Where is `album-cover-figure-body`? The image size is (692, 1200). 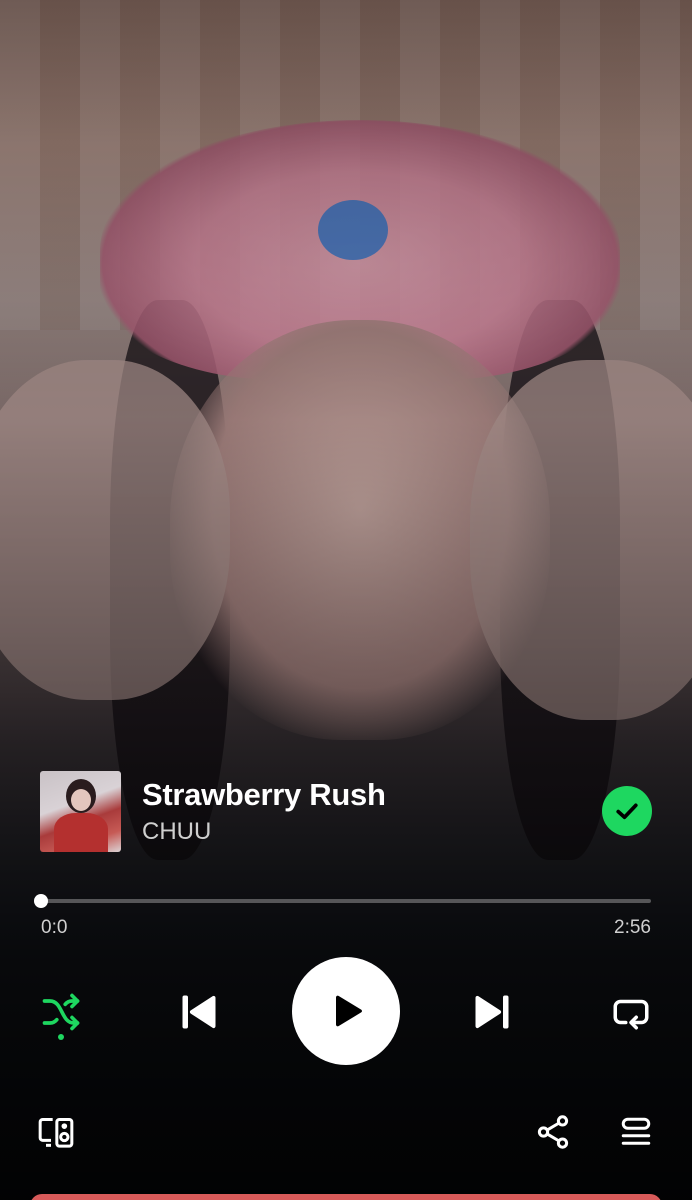
album-cover-figure-body is located at coordinates (81, 832).